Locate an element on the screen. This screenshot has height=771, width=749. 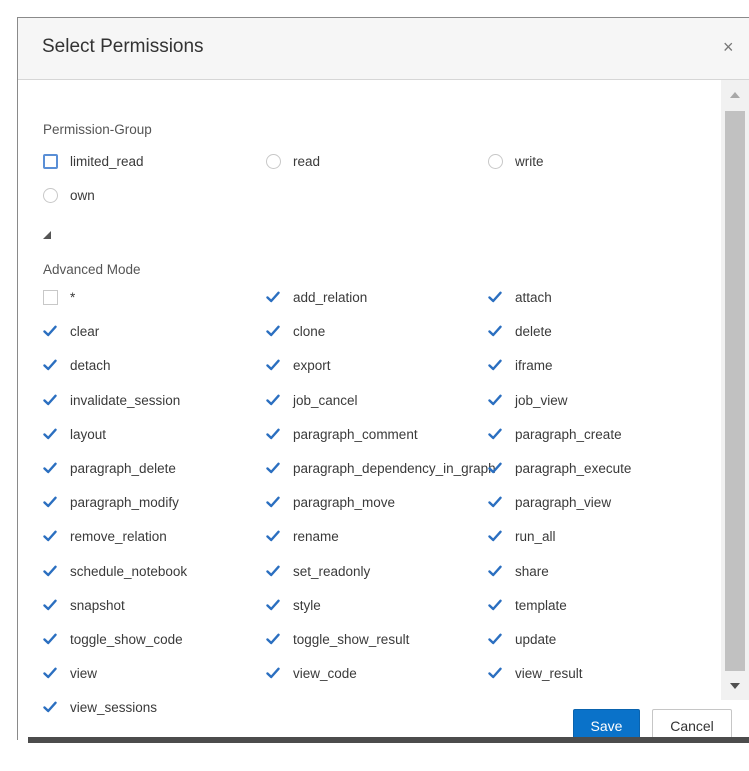
option-label: limited_read is located at coordinates (107, 161).